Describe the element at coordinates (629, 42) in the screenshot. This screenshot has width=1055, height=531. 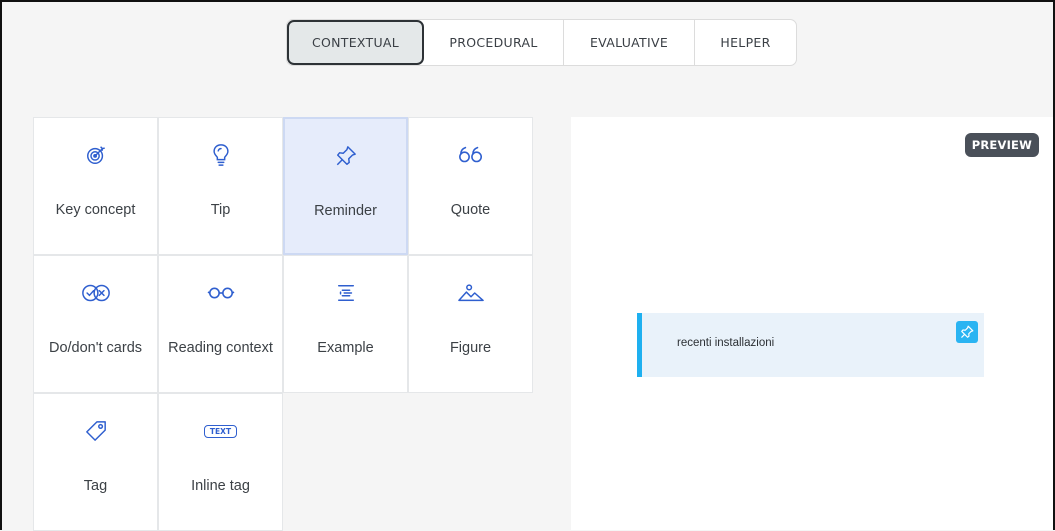
I see `tab-evaluative: EVALUATIVE` at that location.